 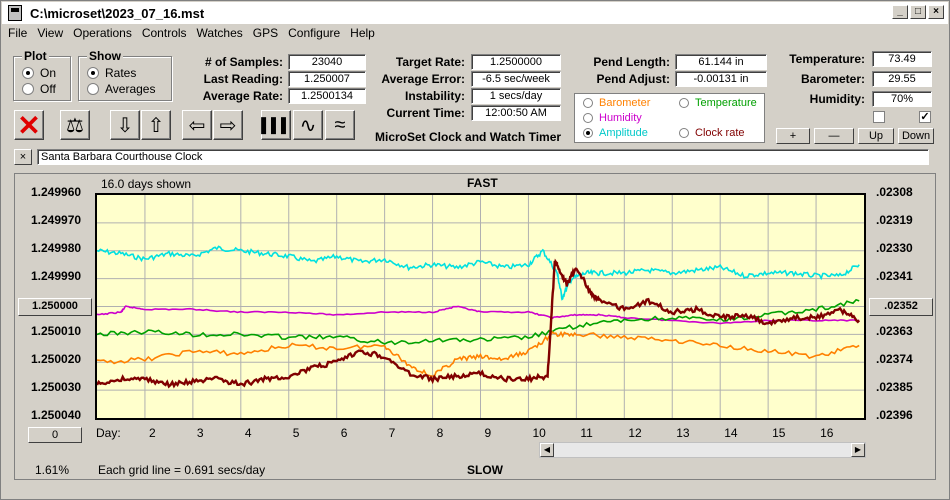 What do you see at coordinates (712, 133) in the screenshot?
I see `legend-clock-rate: Clock rate` at bounding box center [712, 133].